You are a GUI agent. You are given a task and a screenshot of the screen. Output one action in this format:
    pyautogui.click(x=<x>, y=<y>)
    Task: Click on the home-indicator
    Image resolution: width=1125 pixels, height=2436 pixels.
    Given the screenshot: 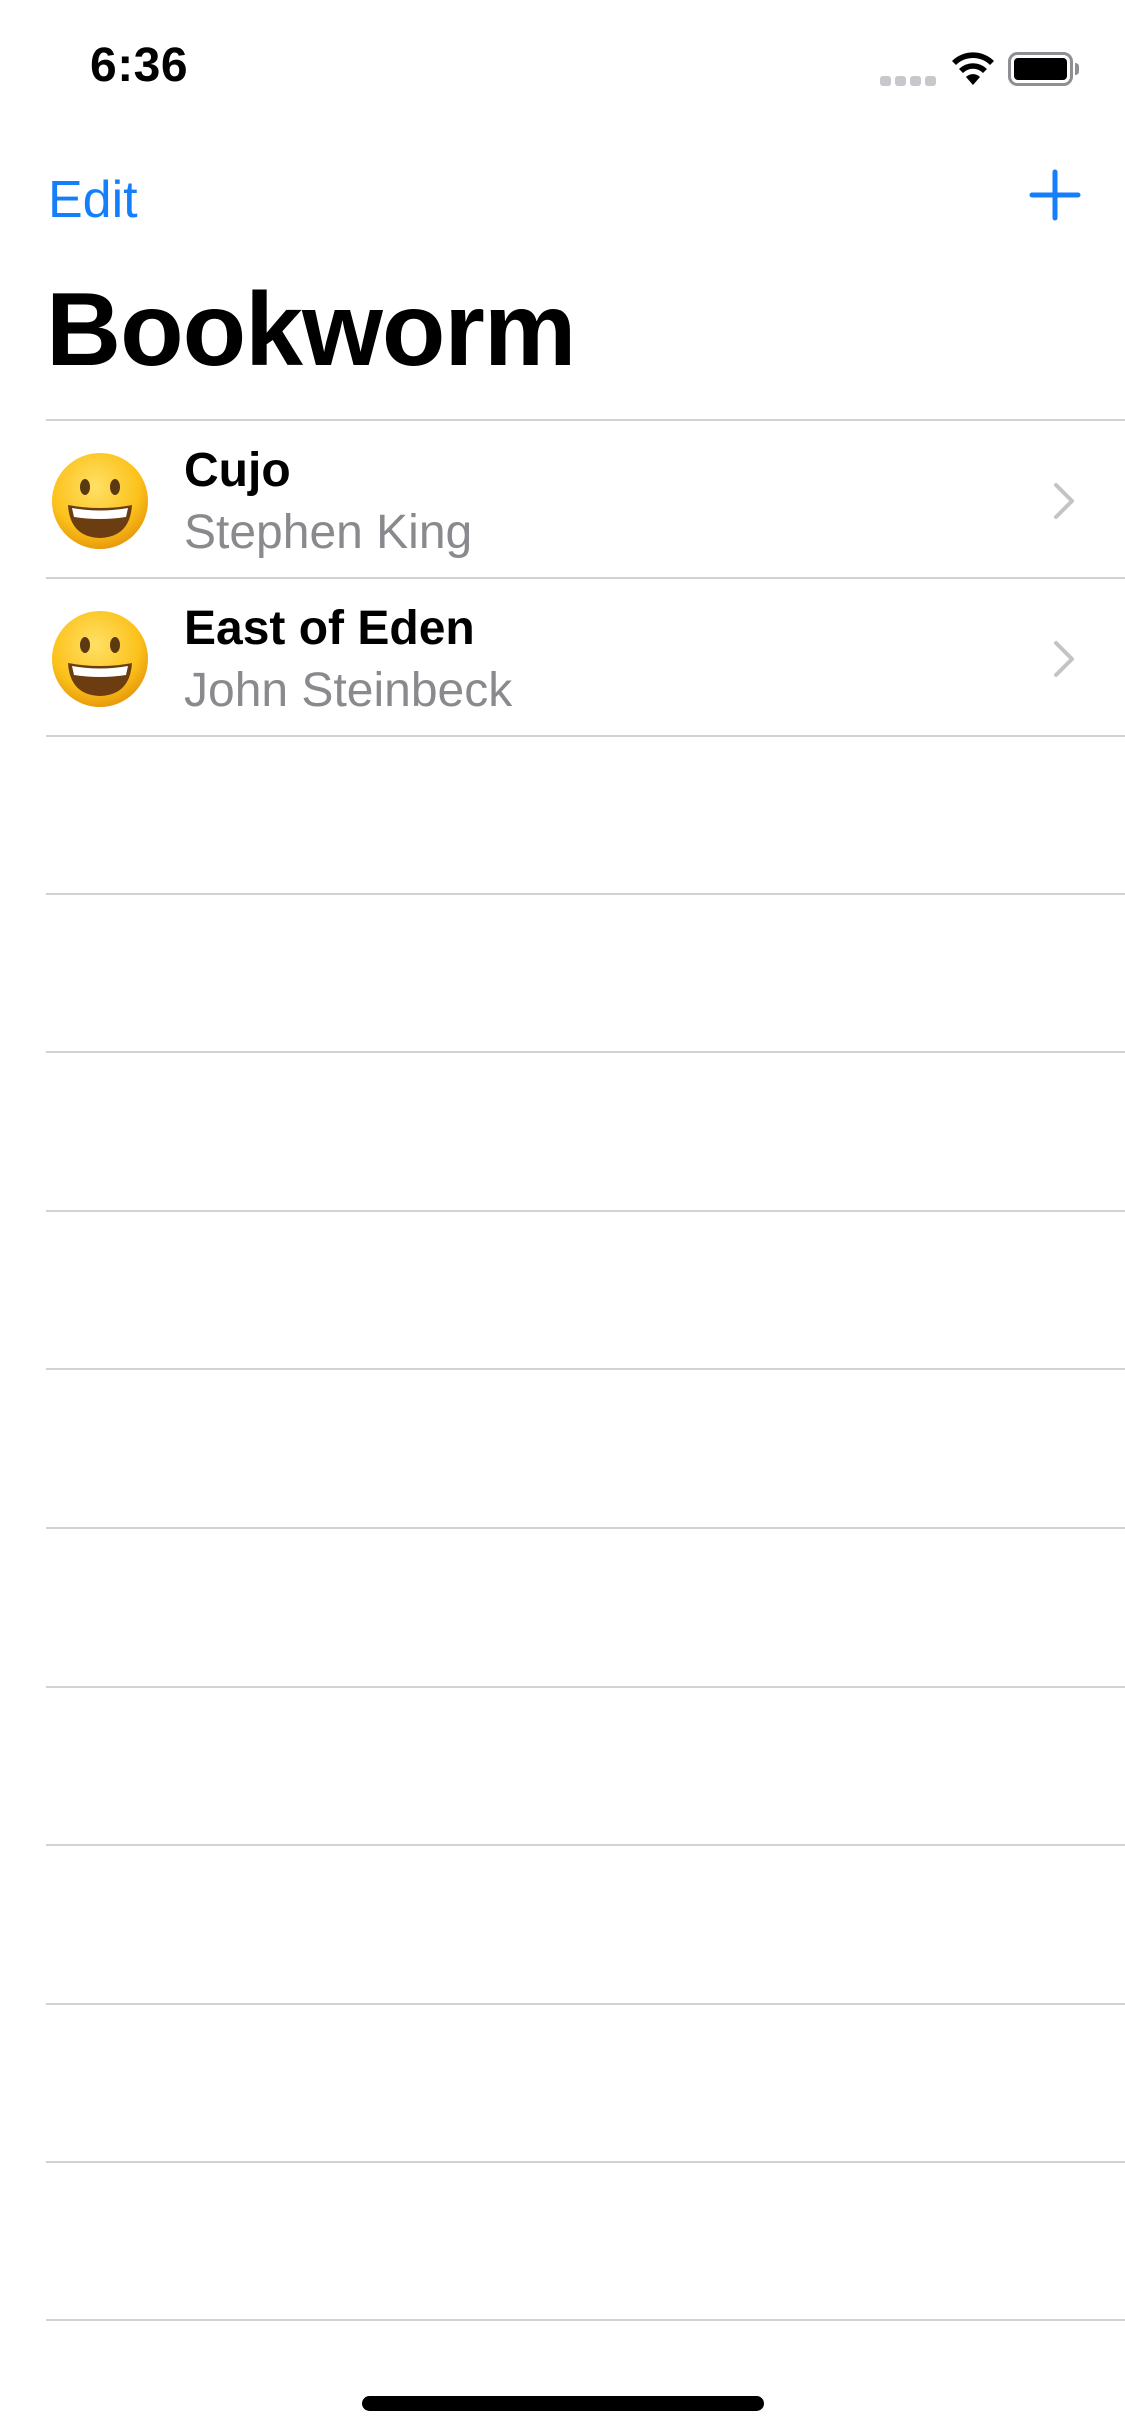 What is the action you would take?
    pyautogui.click(x=563, y=2403)
    